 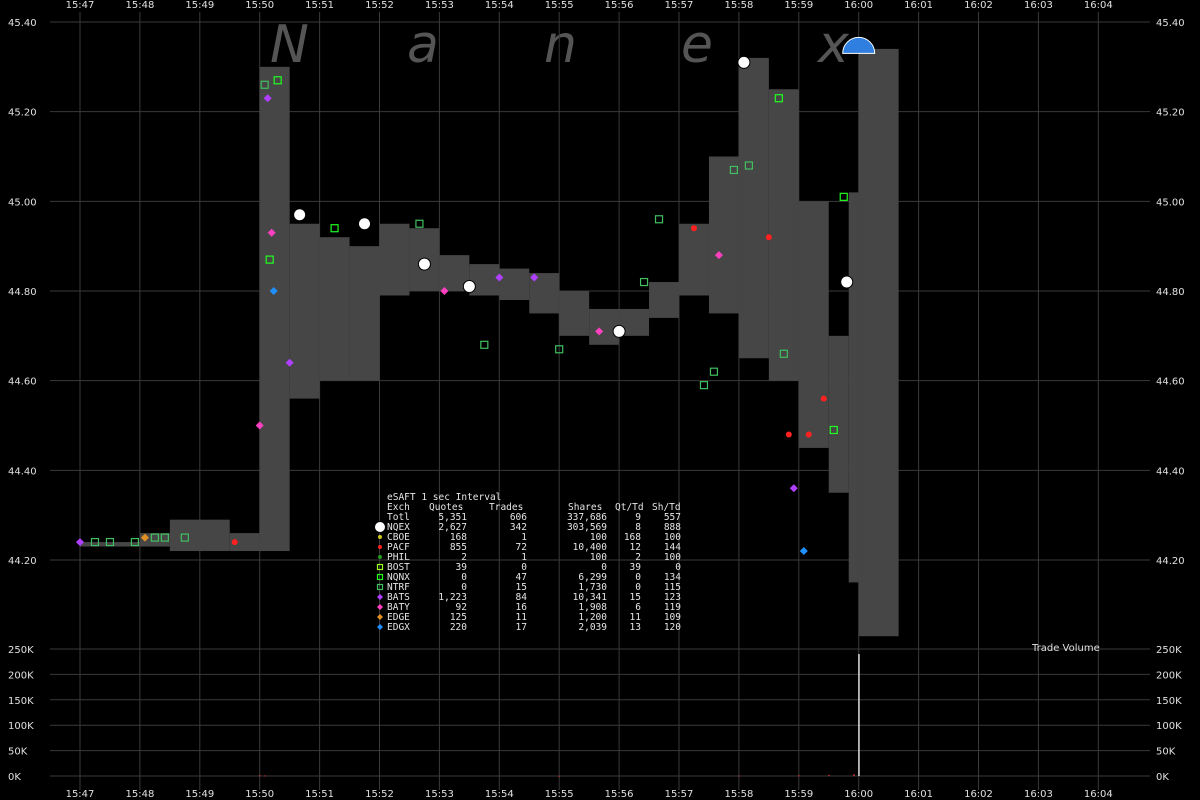 What do you see at coordinates (1170, 382) in the screenshot?
I see `y-tick-label-right: 44.60` at bounding box center [1170, 382].